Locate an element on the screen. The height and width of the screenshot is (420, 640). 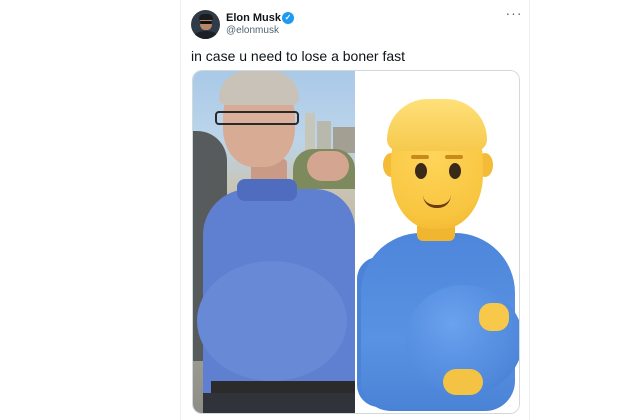
emoji-eye-left is located at coordinates (421, 171).